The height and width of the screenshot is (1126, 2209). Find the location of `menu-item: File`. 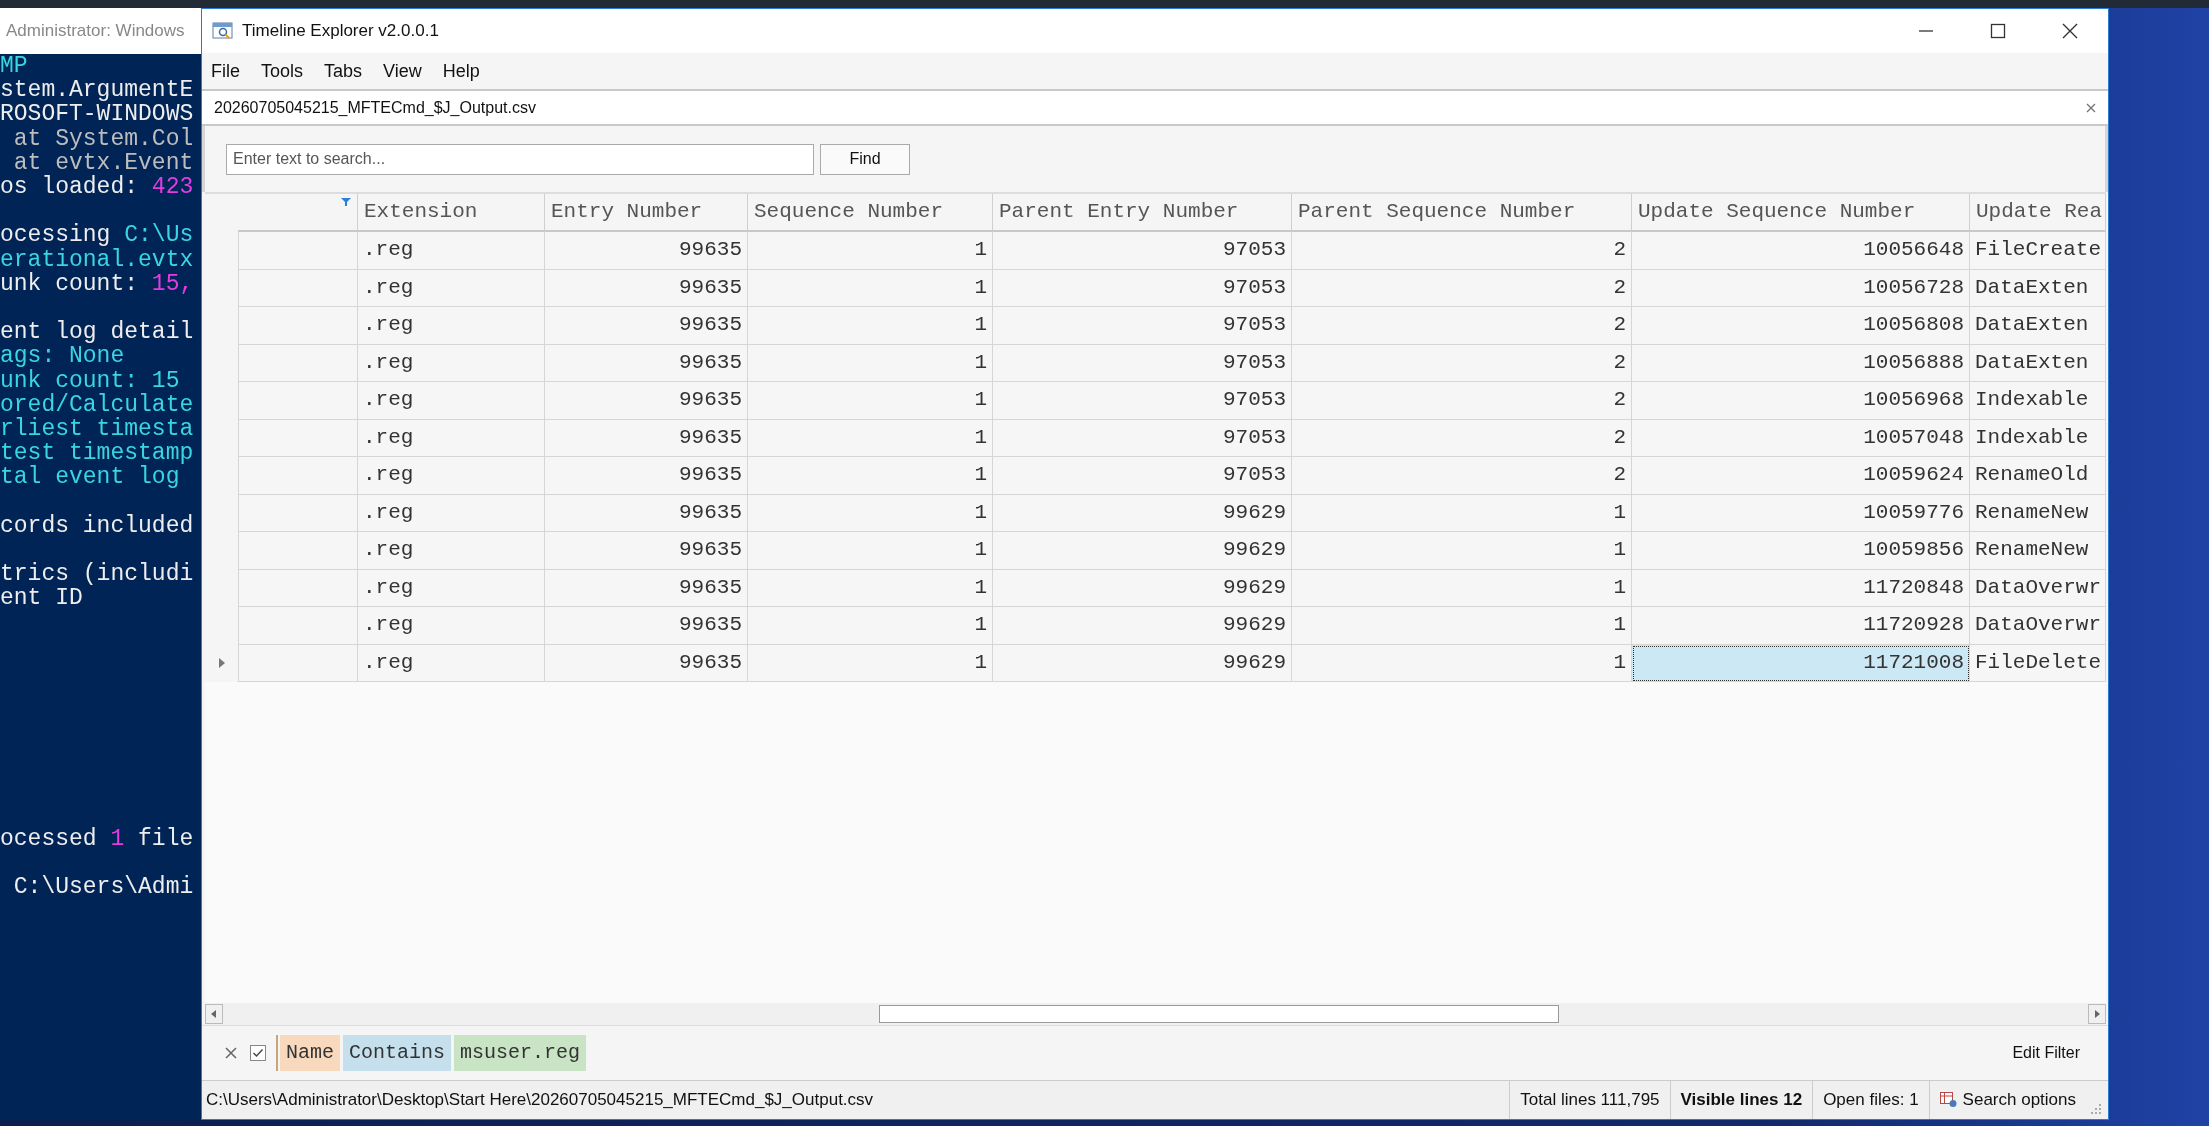

menu-item: File is located at coordinates (225, 71).